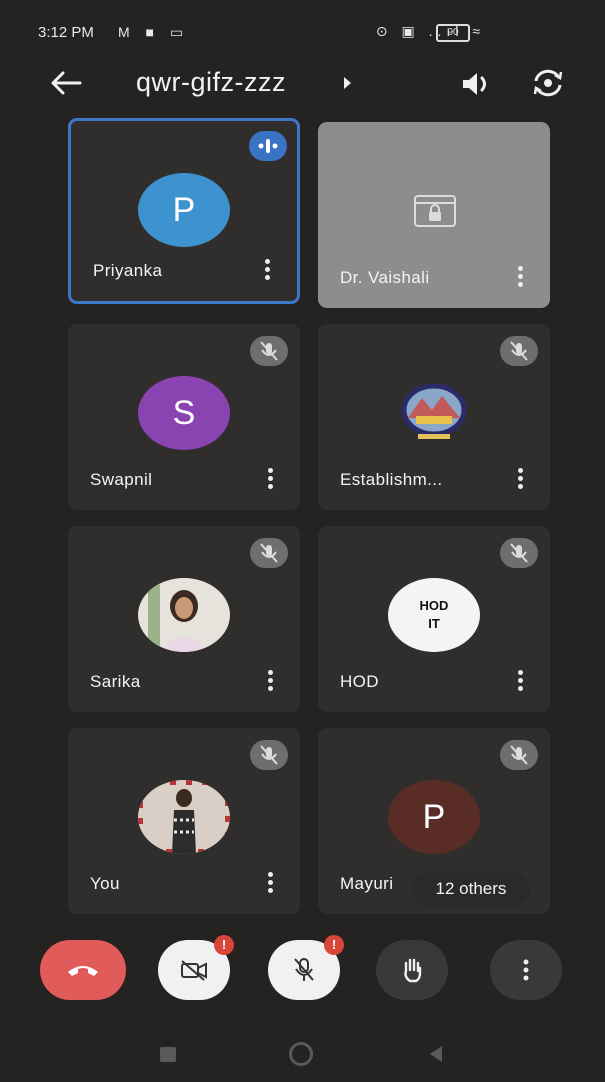 The width and height of the screenshot is (605, 1082). Describe the element at coordinates (359, 681) in the screenshot. I see `participant-name: HOD` at that location.